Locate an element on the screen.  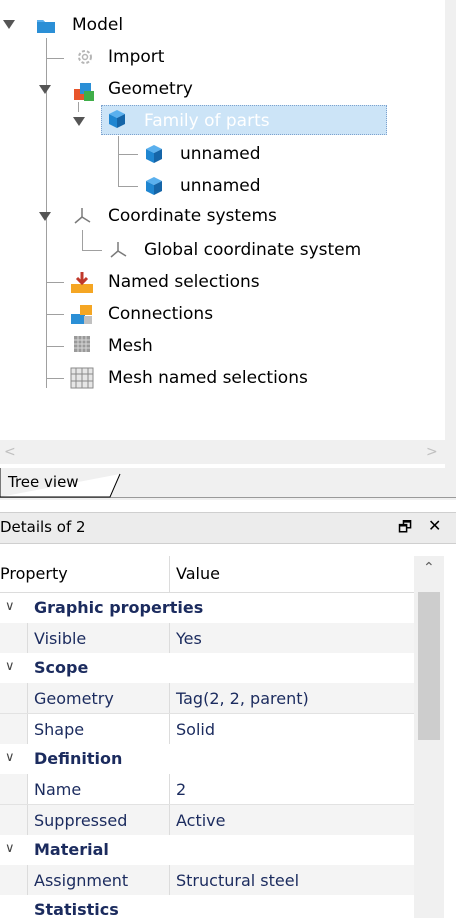
property-value: Structural steel is located at coordinates (237, 880).